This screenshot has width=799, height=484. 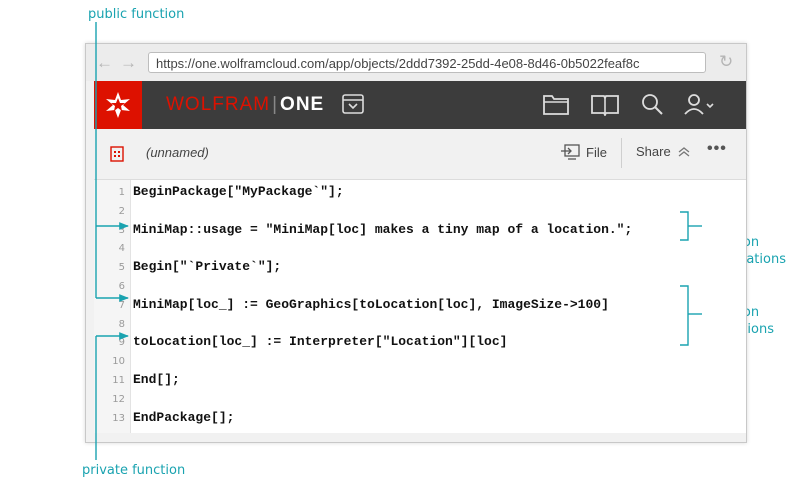 I want to click on toolbar-divider, so click(x=621, y=153).